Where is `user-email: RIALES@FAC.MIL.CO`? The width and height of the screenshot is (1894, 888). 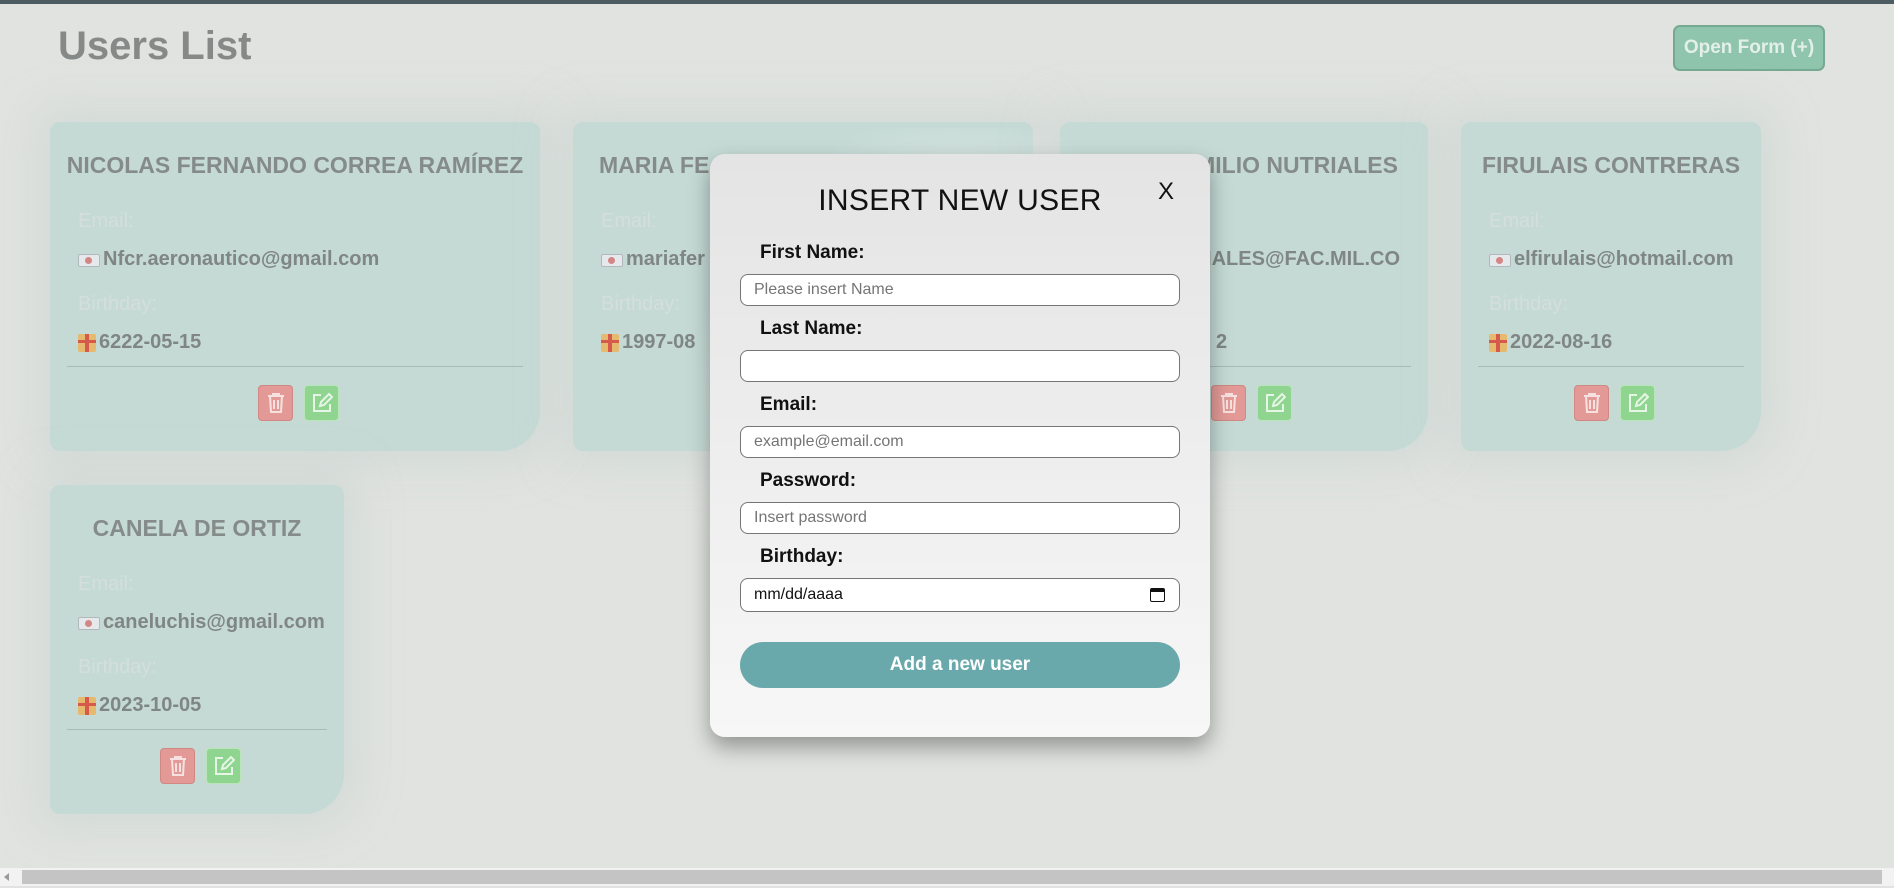 user-email: RIALES@FAC.MIL.CO is located at coordinates (1296, 259).